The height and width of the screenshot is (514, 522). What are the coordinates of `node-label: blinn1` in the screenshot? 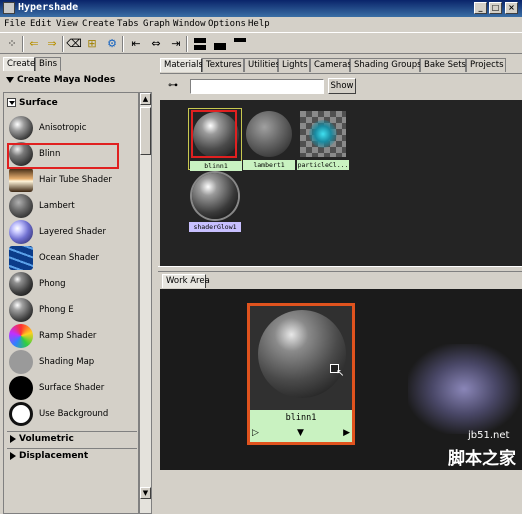 It's located at (301, 418).